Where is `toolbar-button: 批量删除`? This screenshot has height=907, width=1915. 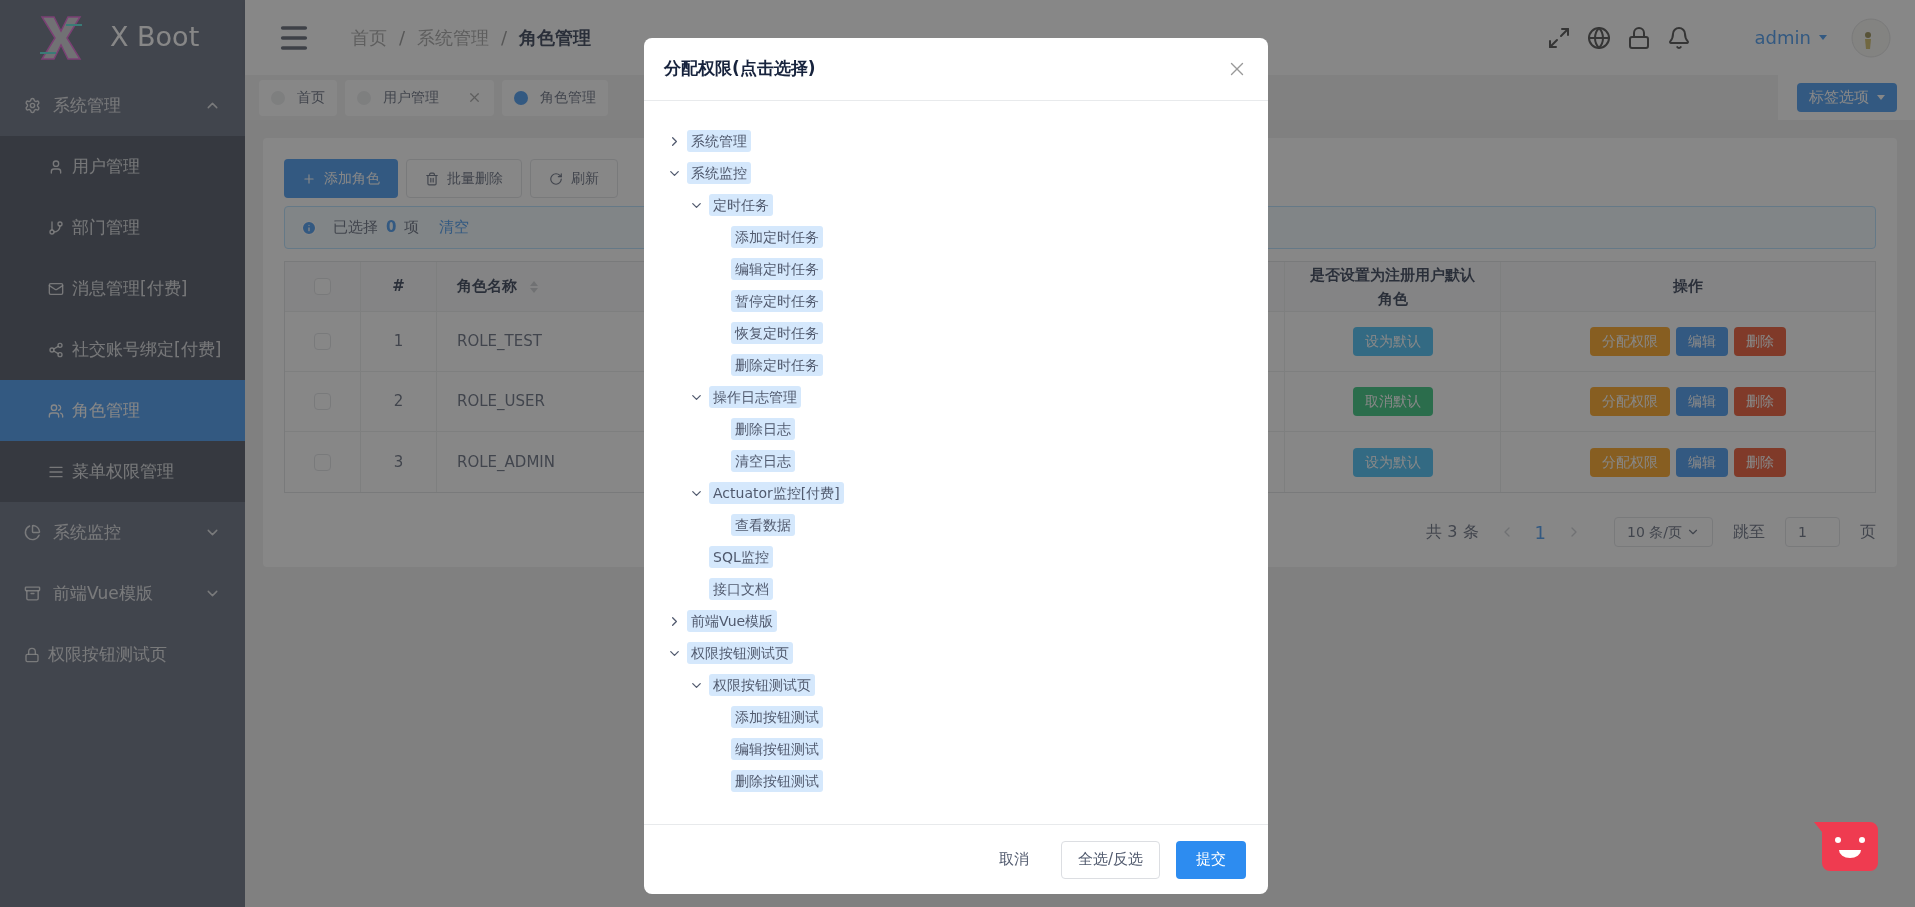
toolbar-button: 批量删除 is located at coordinates (464, 178).